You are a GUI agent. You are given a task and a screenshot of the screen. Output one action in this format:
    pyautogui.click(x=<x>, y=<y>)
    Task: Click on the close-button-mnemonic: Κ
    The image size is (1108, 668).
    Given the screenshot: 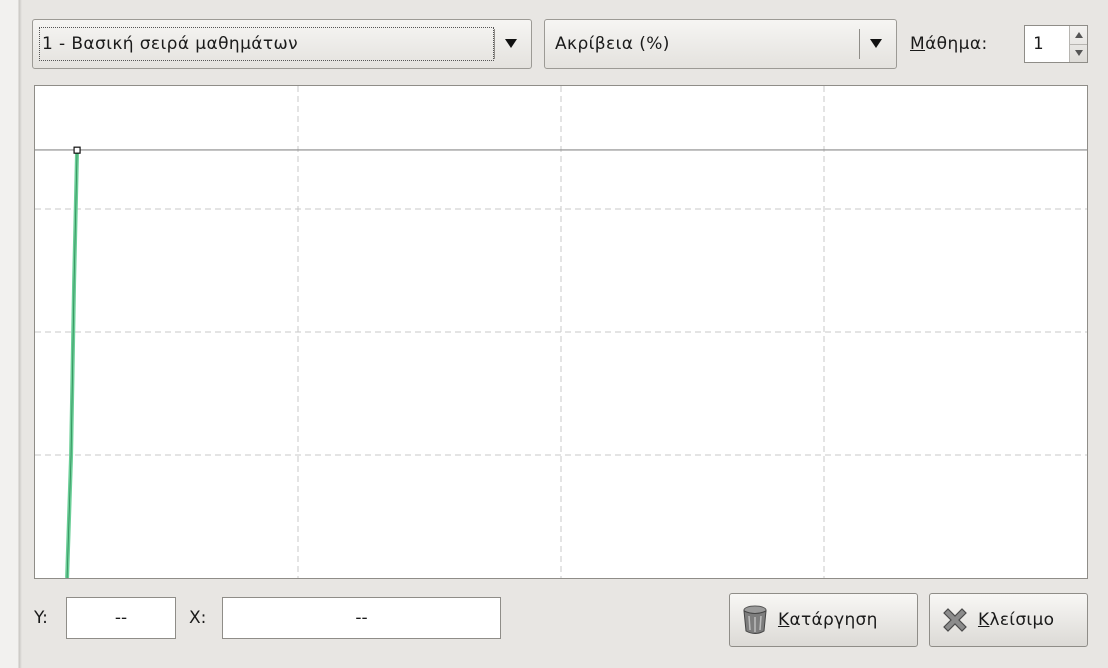 What is the action you would take?
    pyautogui.click(x=984, y=620)
    